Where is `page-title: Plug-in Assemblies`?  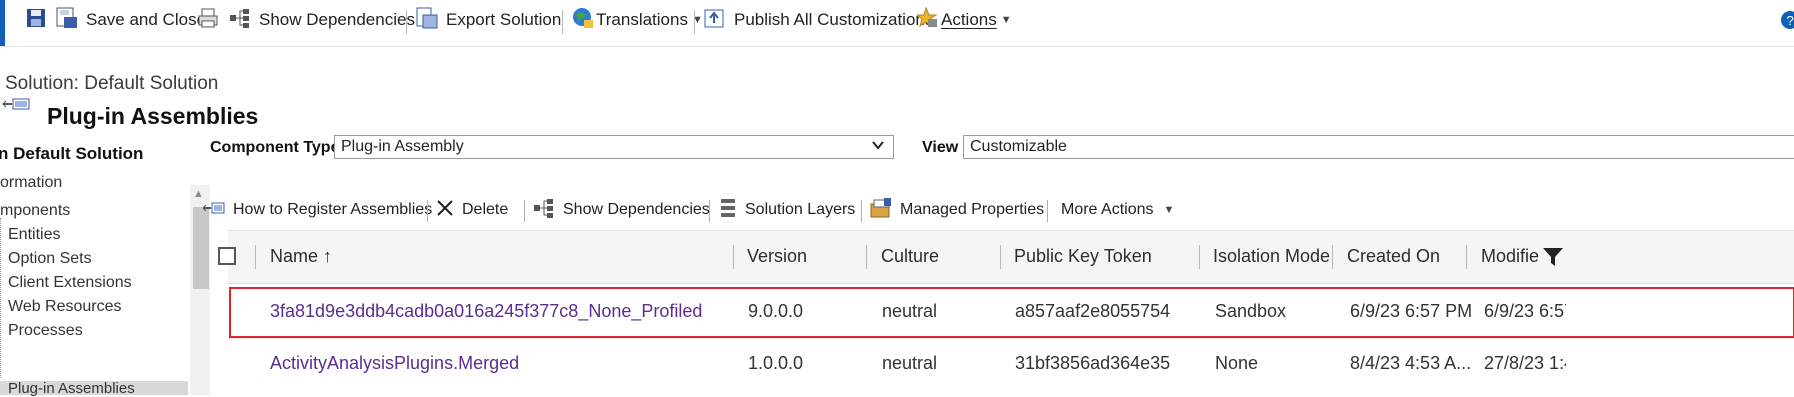
page-title: Plug-in Assemblies is located at coordinates (153, 116).